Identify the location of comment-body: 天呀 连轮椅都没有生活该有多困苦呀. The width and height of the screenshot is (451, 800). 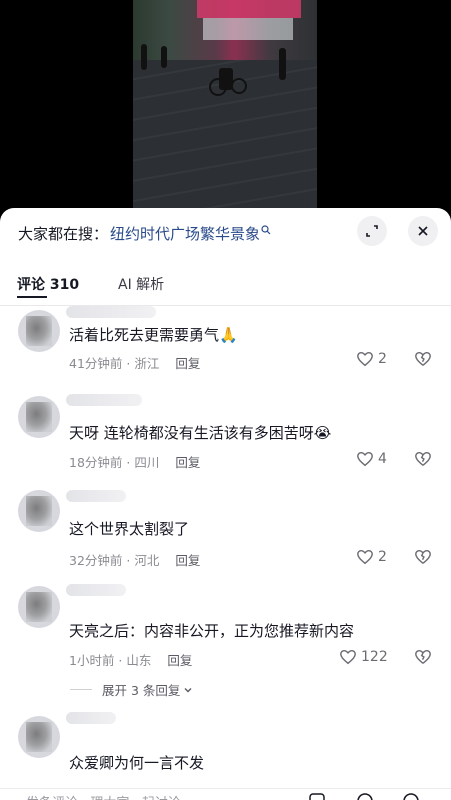
(191, 433).